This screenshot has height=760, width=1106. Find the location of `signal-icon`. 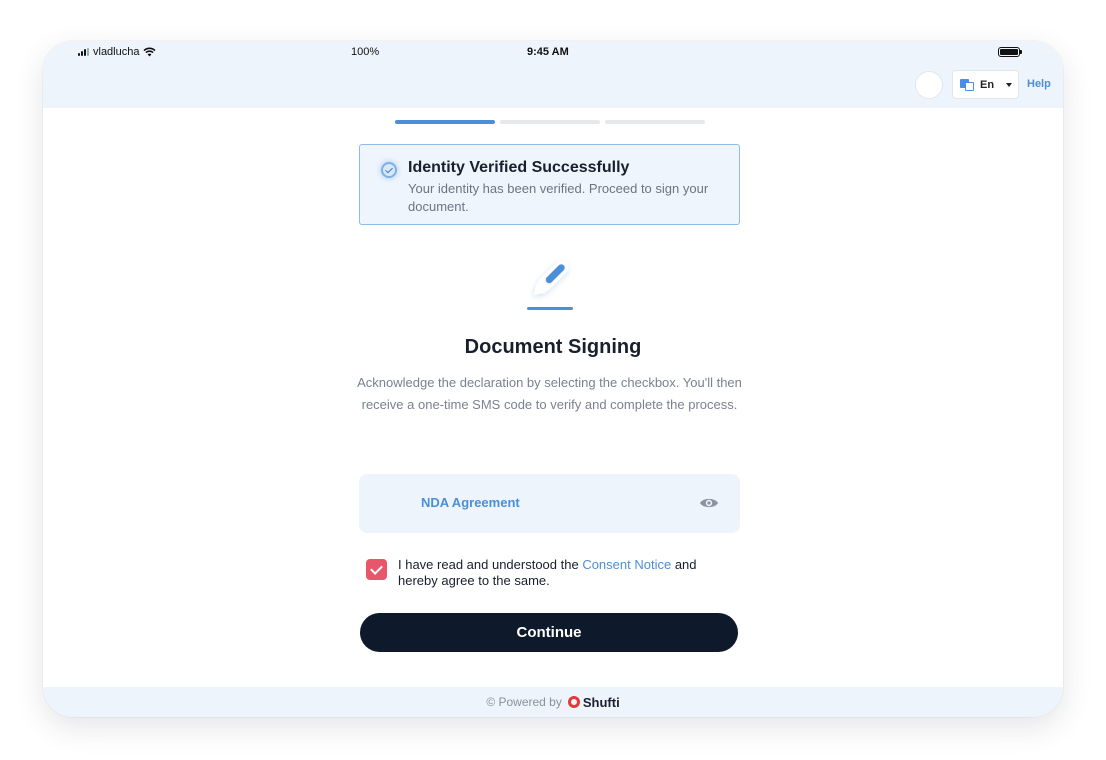

signal-icon is located at coordinates (83, 52).